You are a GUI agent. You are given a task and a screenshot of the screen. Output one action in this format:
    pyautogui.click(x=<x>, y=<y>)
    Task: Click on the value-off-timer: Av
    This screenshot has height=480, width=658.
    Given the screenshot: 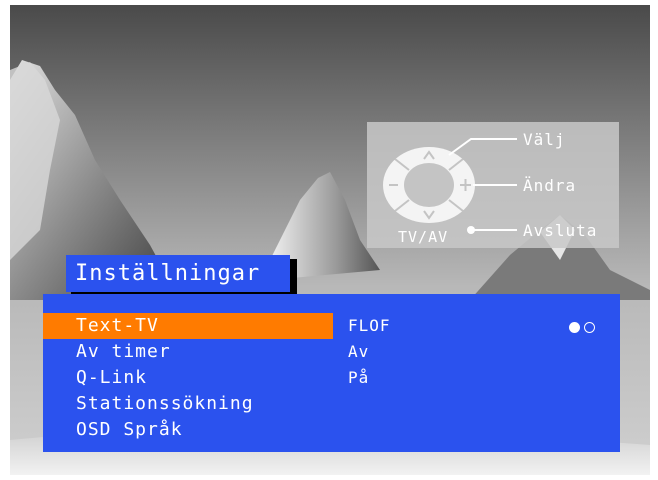 What is the action you would take?
    pyautogui.click(x=448, y=352)
    